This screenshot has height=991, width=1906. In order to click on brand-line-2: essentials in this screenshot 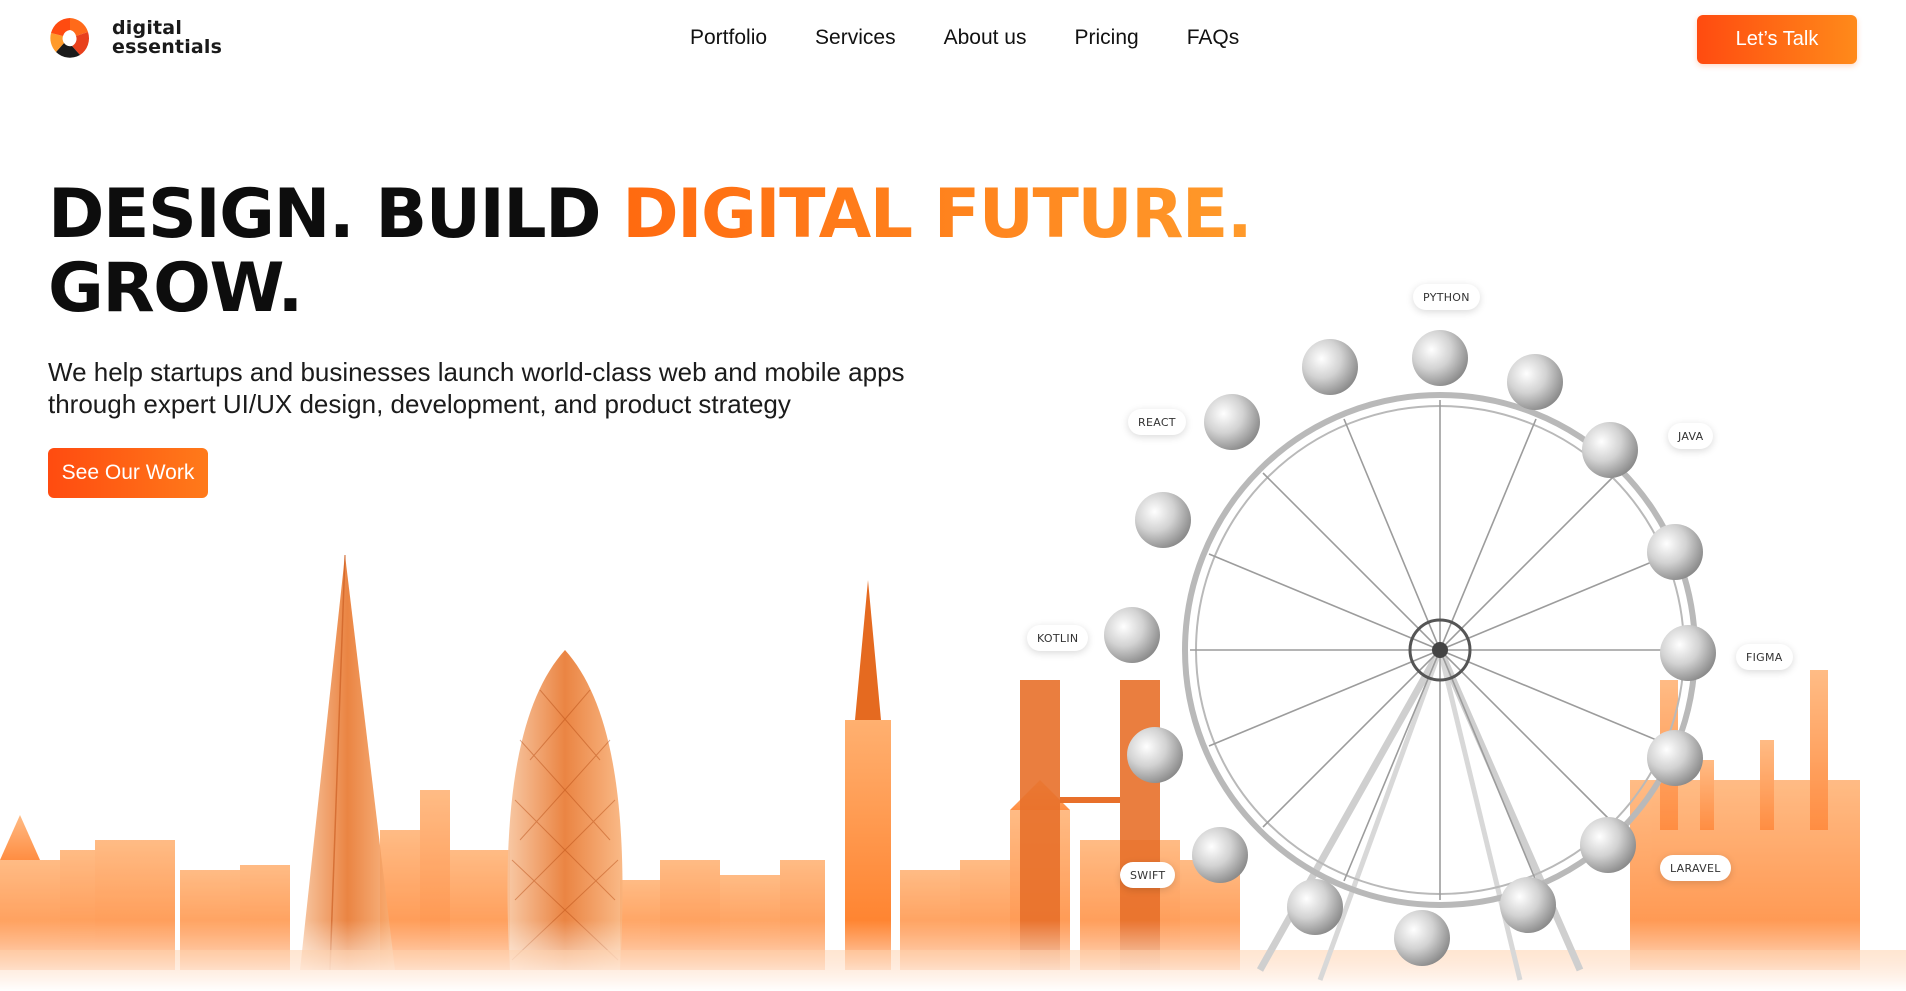, I will do `click(167, 47)`.